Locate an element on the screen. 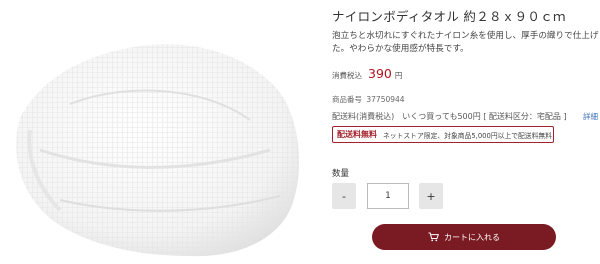  free-shipping-box: 配送料無料 ネットストア限定、対象商品5,000円以上で配送料無料 is located at coordinates (443, 134).